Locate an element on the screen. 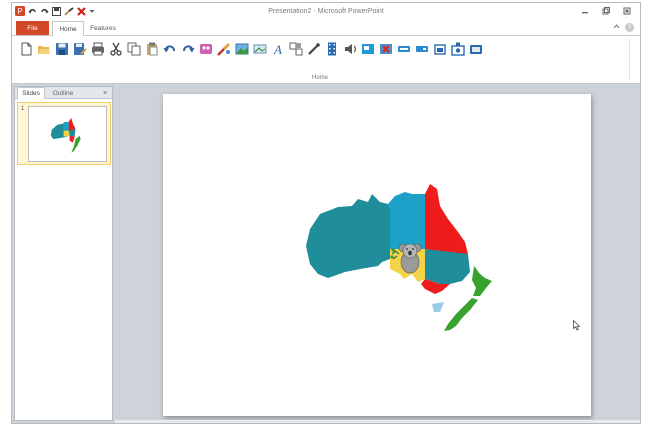  ribbon-controls: ? is located at coordinates (623, 27).